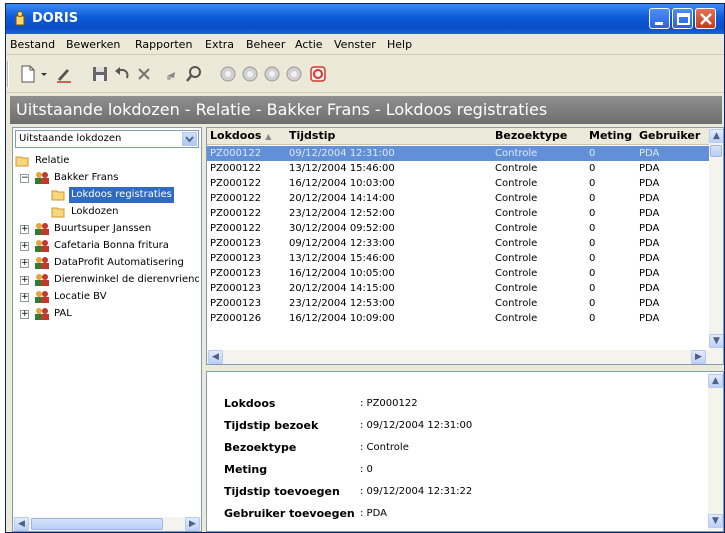 The image size is (725, 533). I want to click on dropdown-arrow-icon, so click(44, 74).